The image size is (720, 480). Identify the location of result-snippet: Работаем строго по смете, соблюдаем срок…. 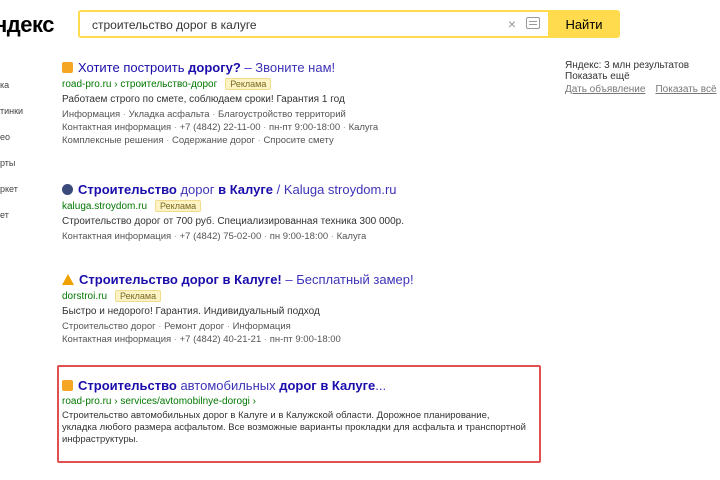
(203, 99).